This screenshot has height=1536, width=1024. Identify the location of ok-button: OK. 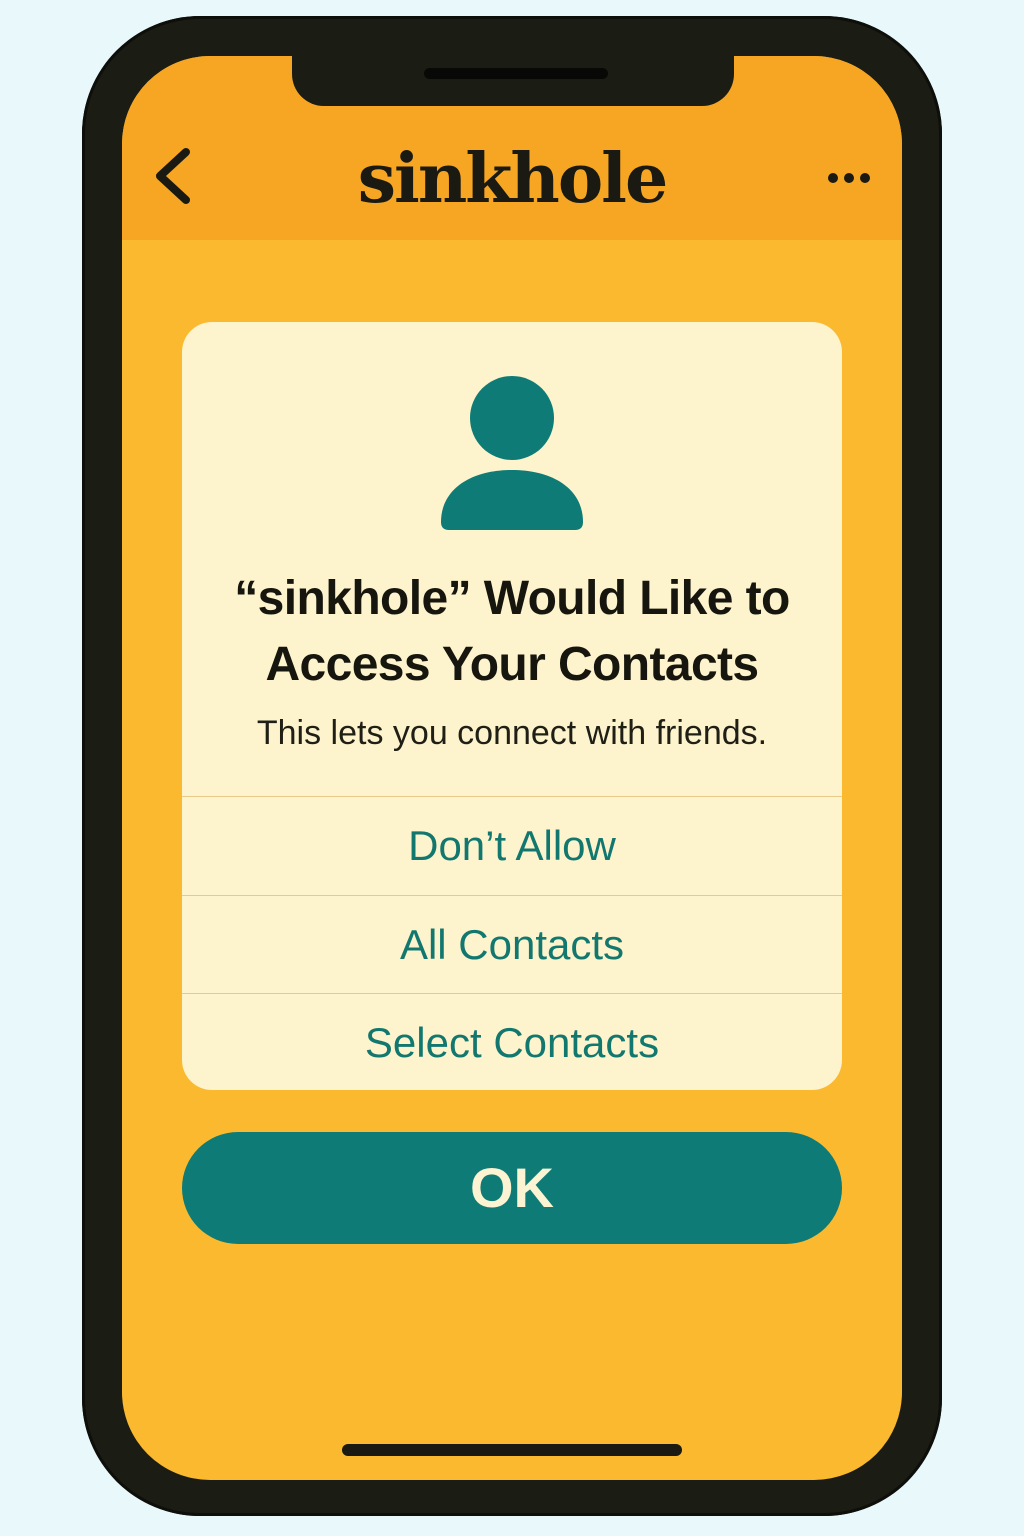
(512, 1188).